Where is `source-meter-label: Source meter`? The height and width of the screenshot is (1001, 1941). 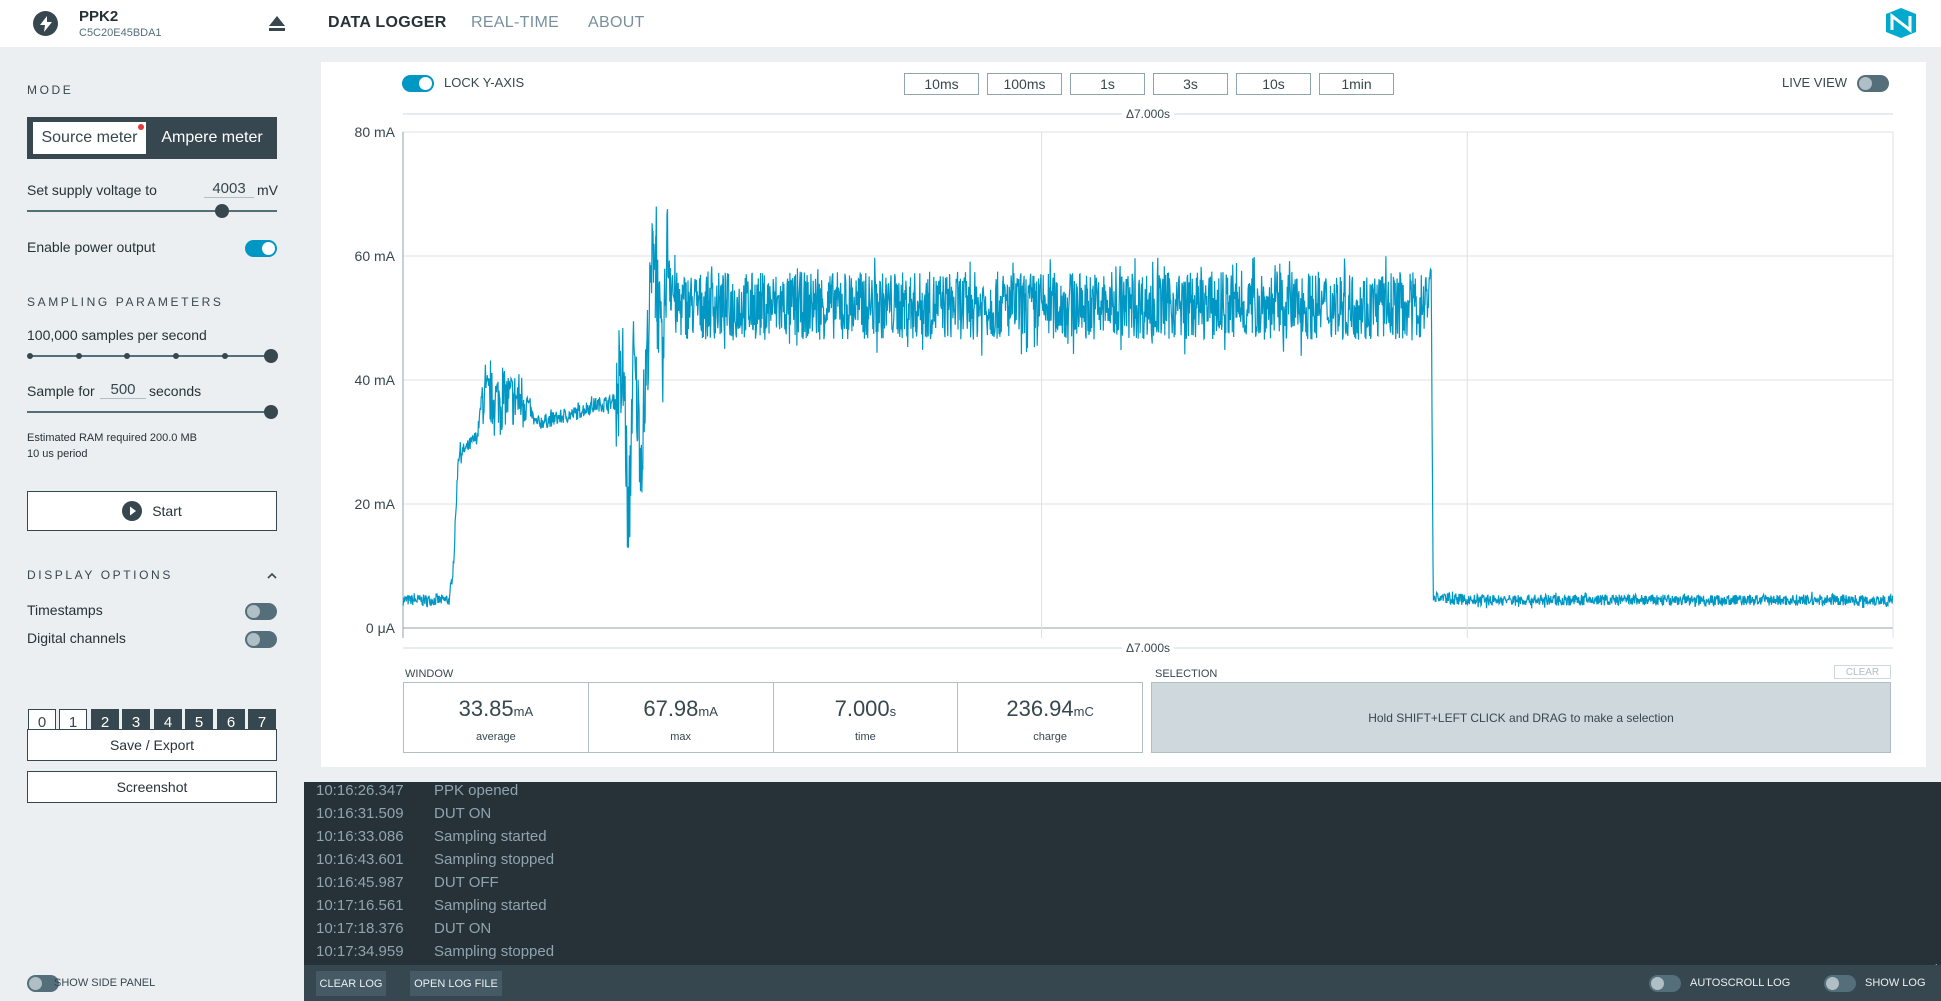
source-meter-label: Source meter is located at coordinates (89, 137).